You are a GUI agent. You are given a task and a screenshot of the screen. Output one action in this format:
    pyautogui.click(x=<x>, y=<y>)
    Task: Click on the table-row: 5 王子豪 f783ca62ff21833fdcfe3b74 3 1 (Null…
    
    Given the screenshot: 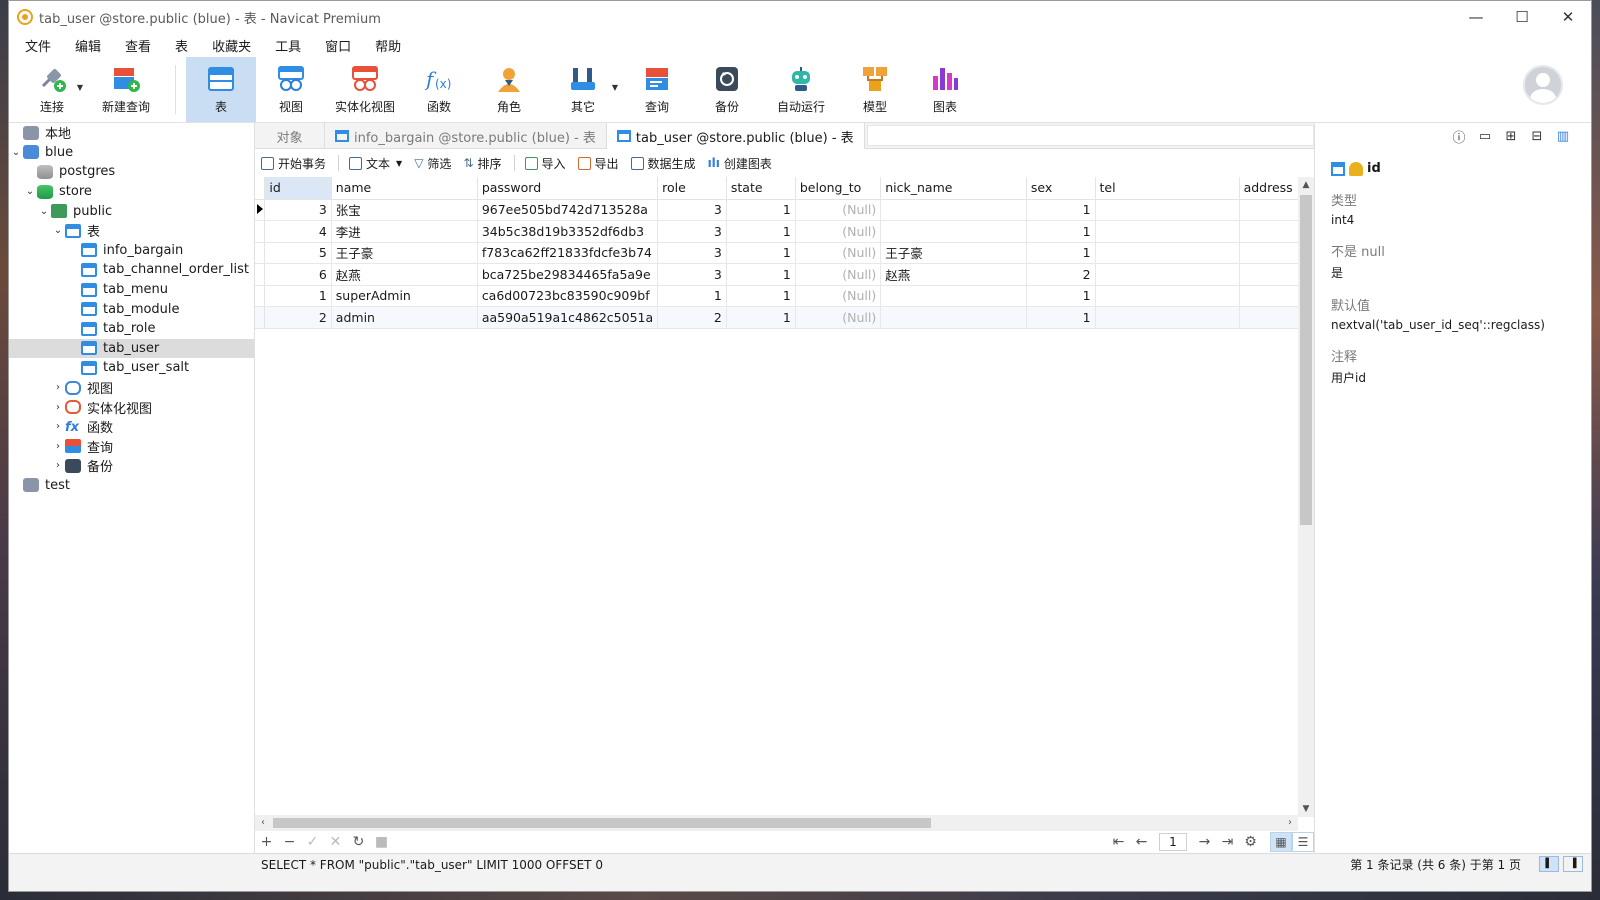 What is the action you would take?
    pyautogui.click(x=785, y=253)
    